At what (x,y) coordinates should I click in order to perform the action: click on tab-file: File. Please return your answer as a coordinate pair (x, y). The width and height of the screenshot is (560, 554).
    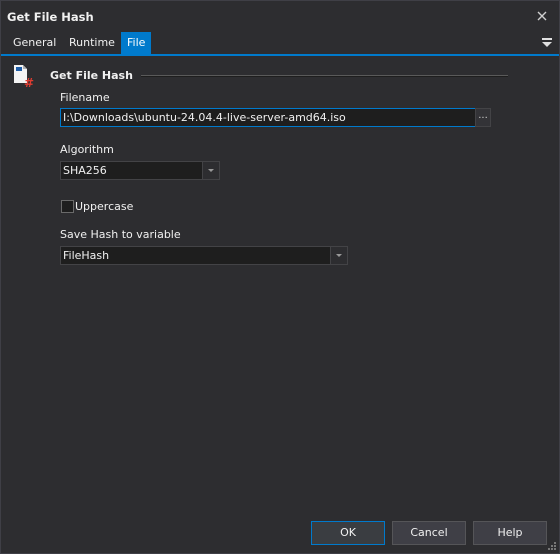
    Looking at the image, I should click on (136, 43).